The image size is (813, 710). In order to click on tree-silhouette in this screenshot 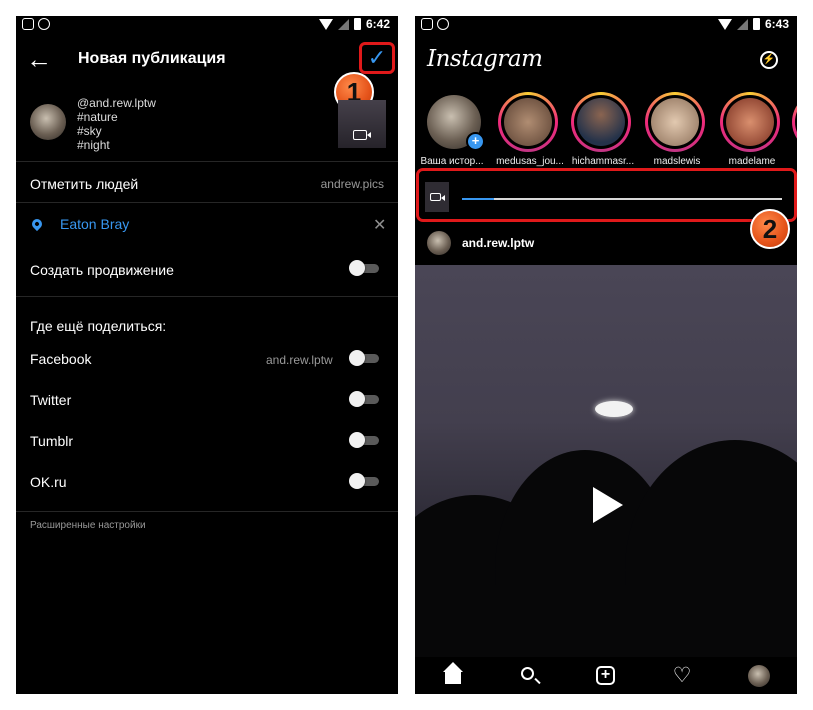, I will do `click(606, 621)`.